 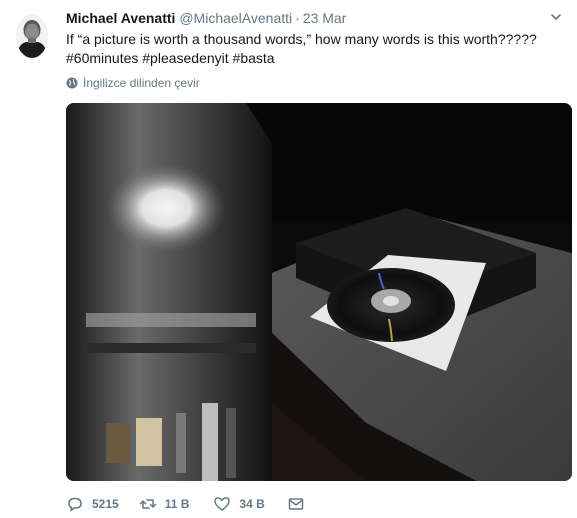 I want to click on author-handle: @MichaelAvenatti, so click(x=235, y=18).